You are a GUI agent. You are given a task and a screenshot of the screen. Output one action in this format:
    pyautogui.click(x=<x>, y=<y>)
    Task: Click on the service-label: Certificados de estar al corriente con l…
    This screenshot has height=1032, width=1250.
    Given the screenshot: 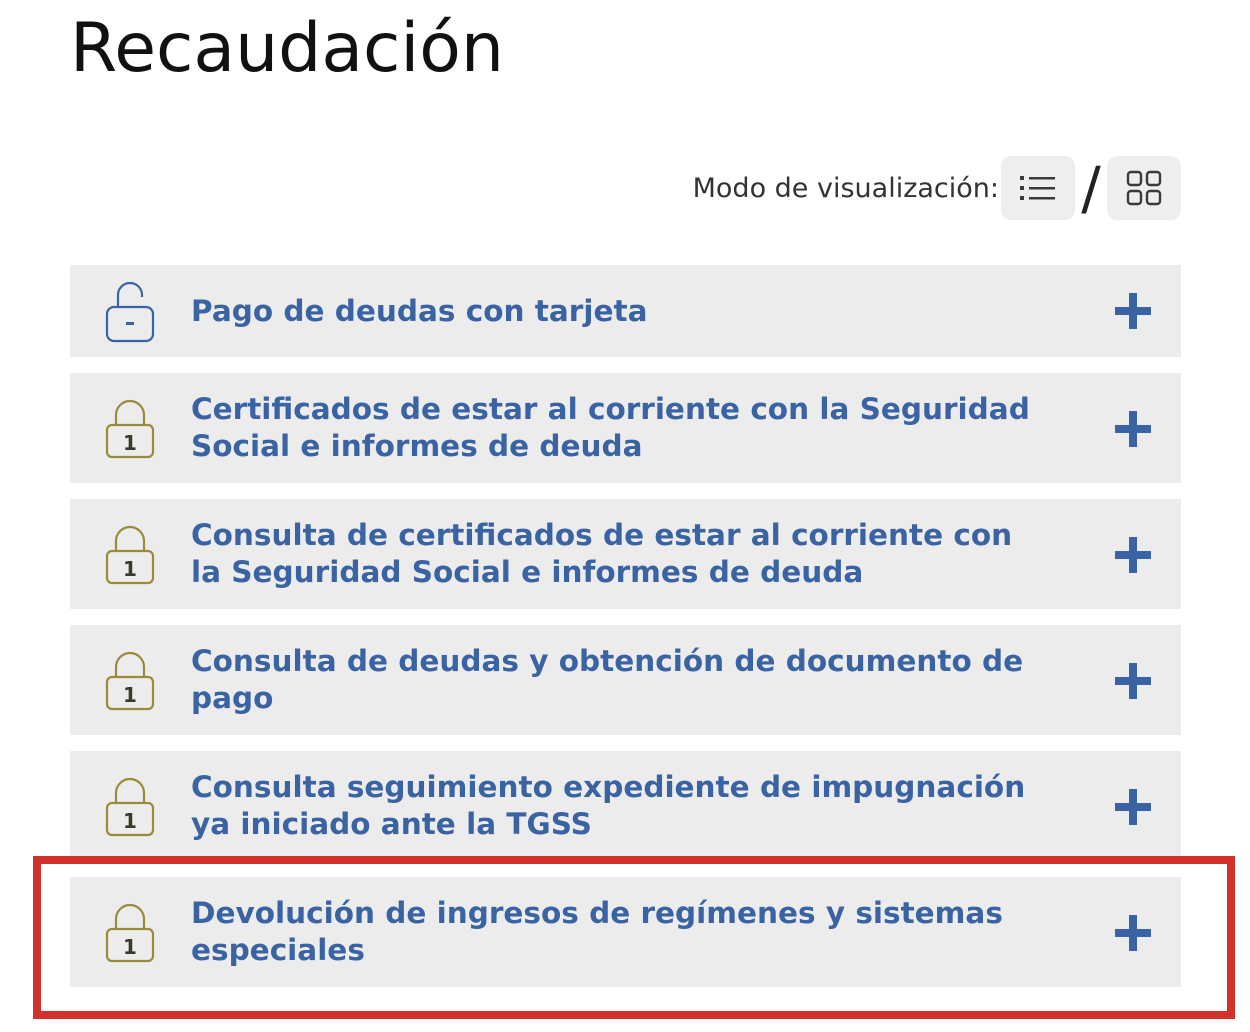 What is the action you would take?
    pyautogui.click(x=611, y=428)
    